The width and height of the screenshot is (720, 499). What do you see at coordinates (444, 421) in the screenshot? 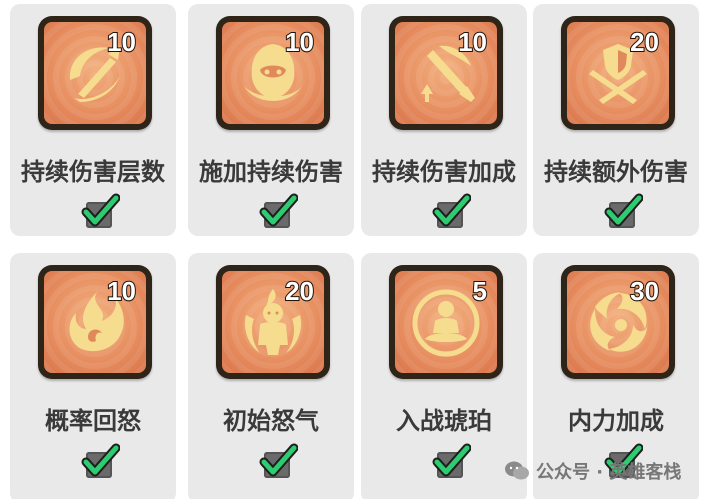
I see `talent-label: 入战琥珀` at bounding box center [444, 421].